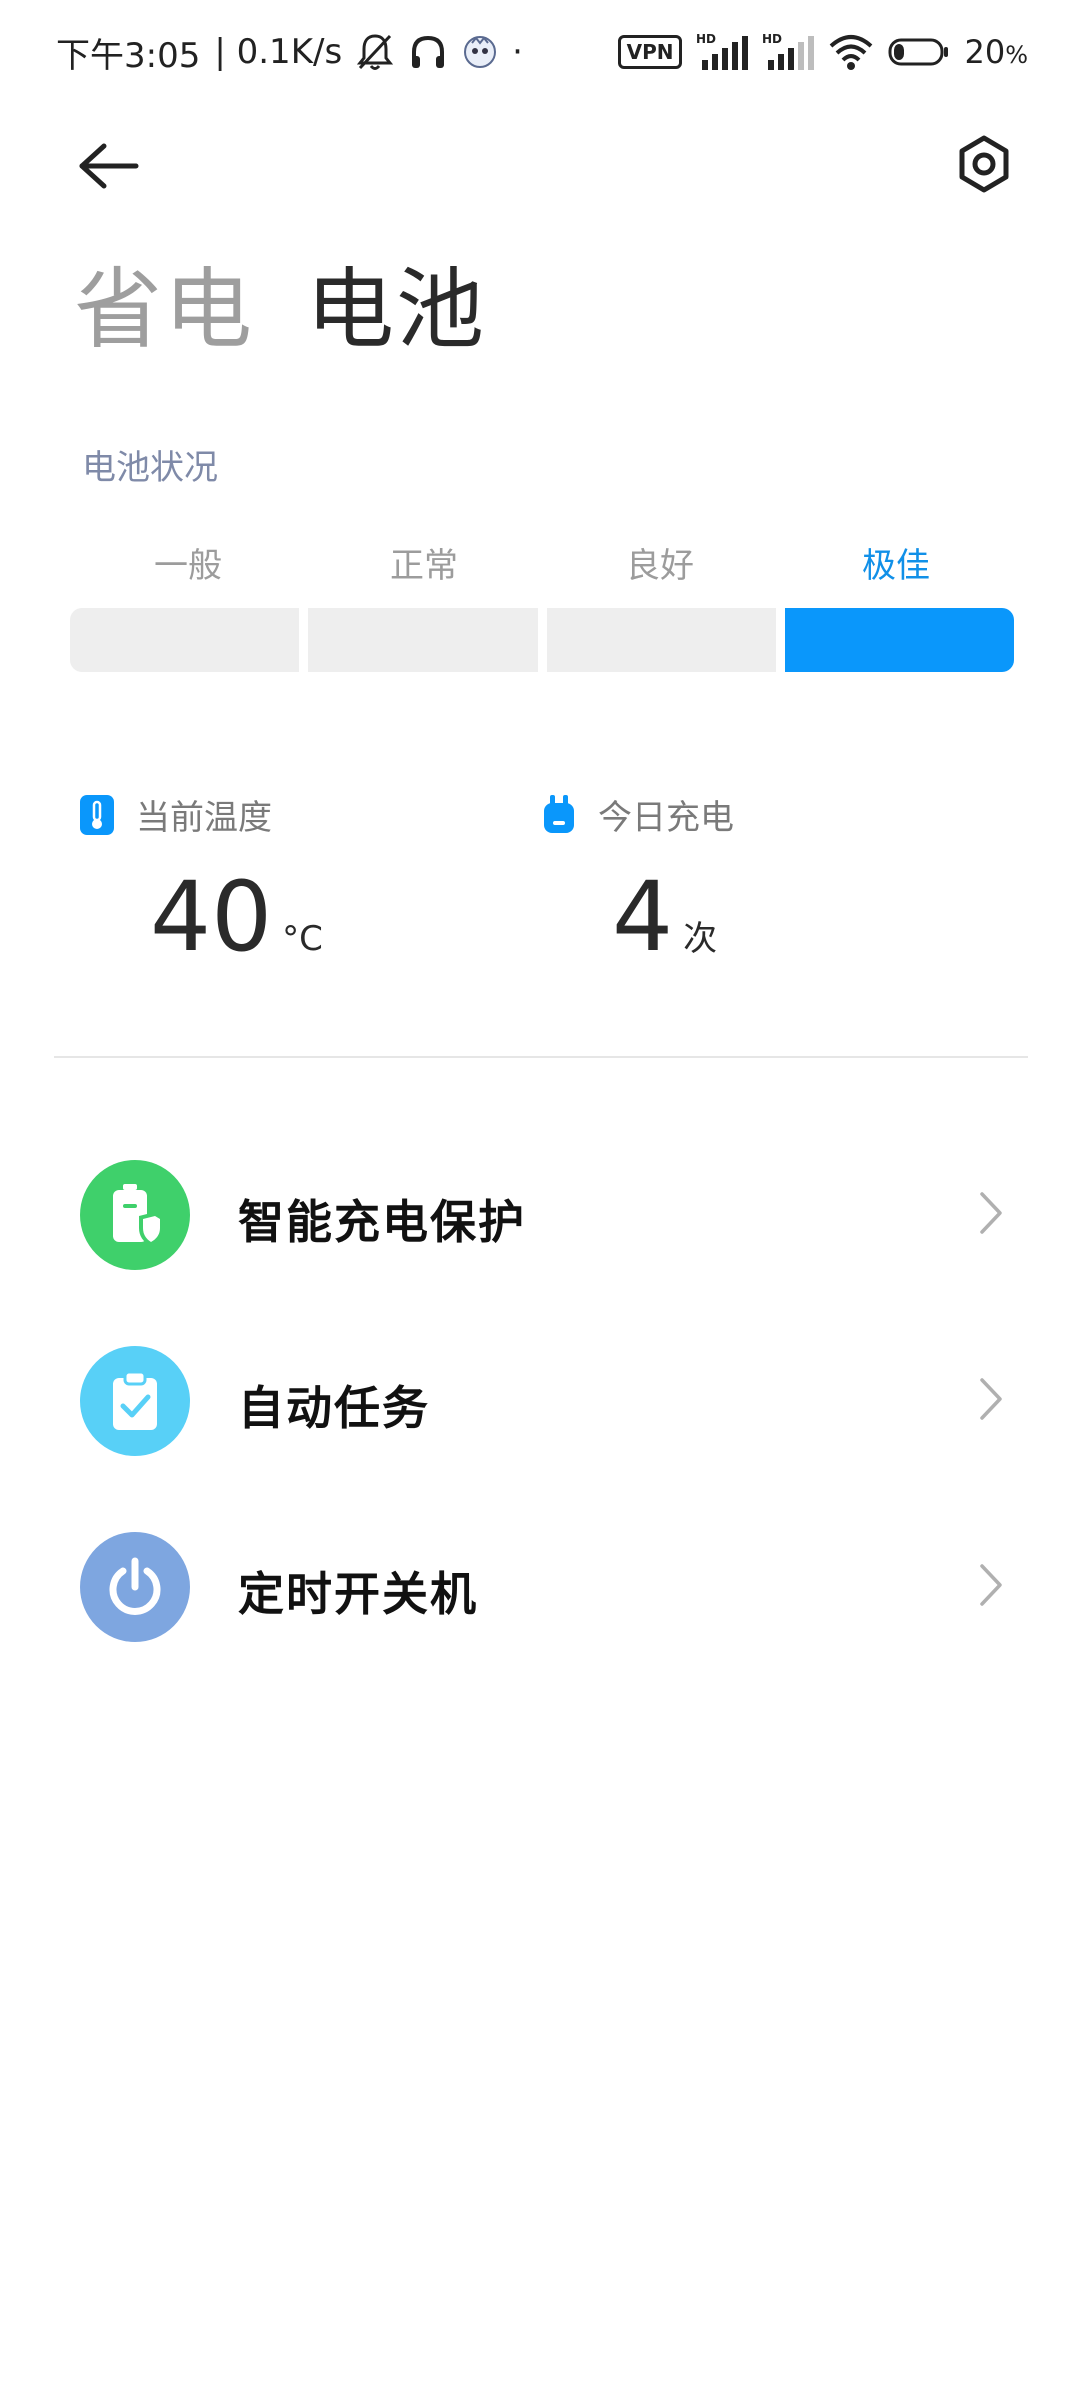  I want to click on temperature-value-row: 40 °C, so click(236, 917).